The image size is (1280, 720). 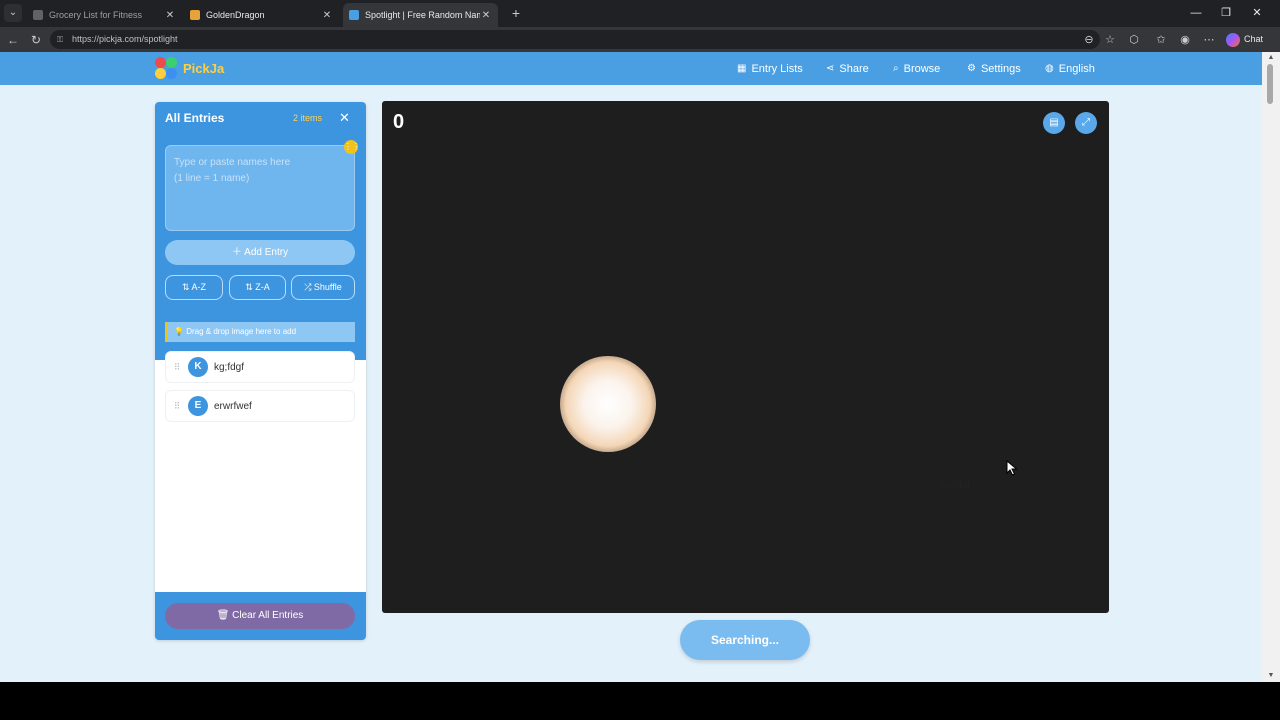 I want to click on list-item: ⠿ E erwrfwef, so click(x=260, y=406).